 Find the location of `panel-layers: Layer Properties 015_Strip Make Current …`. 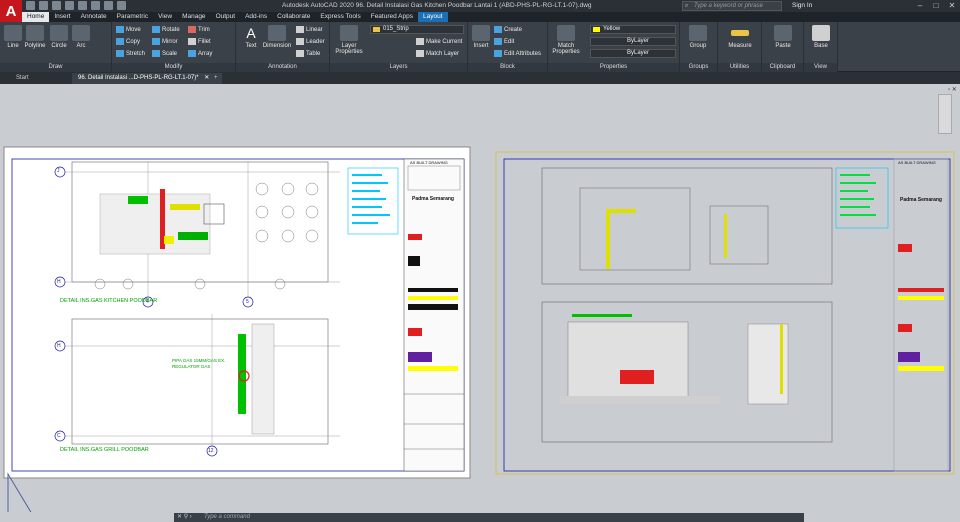

panel-layers: Layer Properties 015_Strip Make Current … is located at coordinates (399, 47).